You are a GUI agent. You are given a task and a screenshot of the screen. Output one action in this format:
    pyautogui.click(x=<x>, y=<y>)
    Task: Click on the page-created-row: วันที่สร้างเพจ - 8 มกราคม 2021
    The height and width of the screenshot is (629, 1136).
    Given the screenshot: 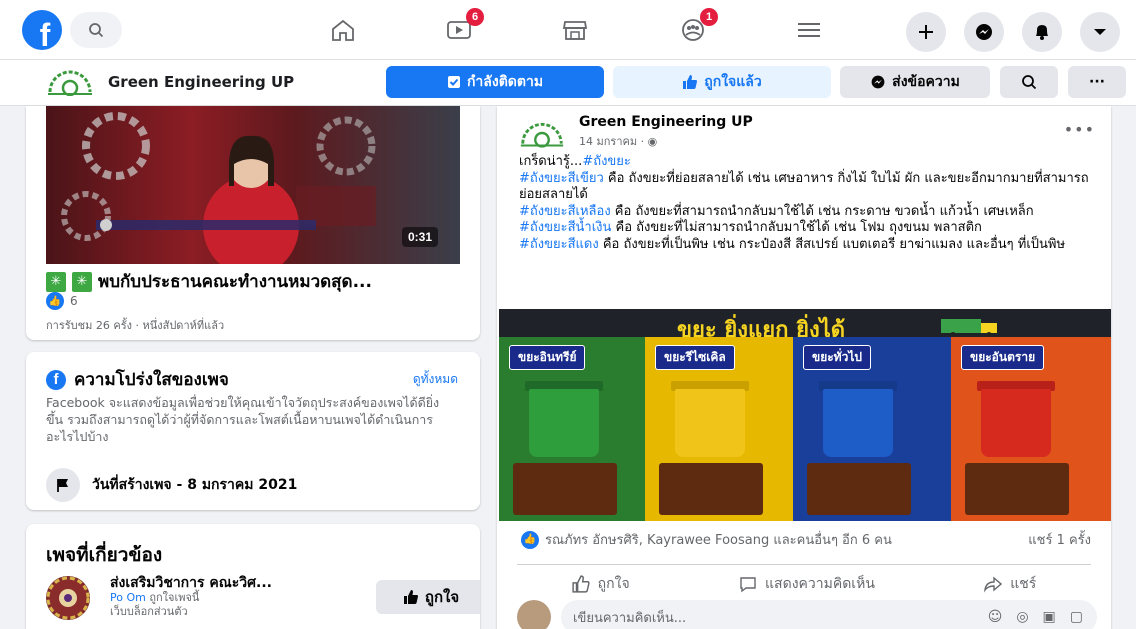 What is the action you would take?
    pyautogui.click(x=171, y=485)
    